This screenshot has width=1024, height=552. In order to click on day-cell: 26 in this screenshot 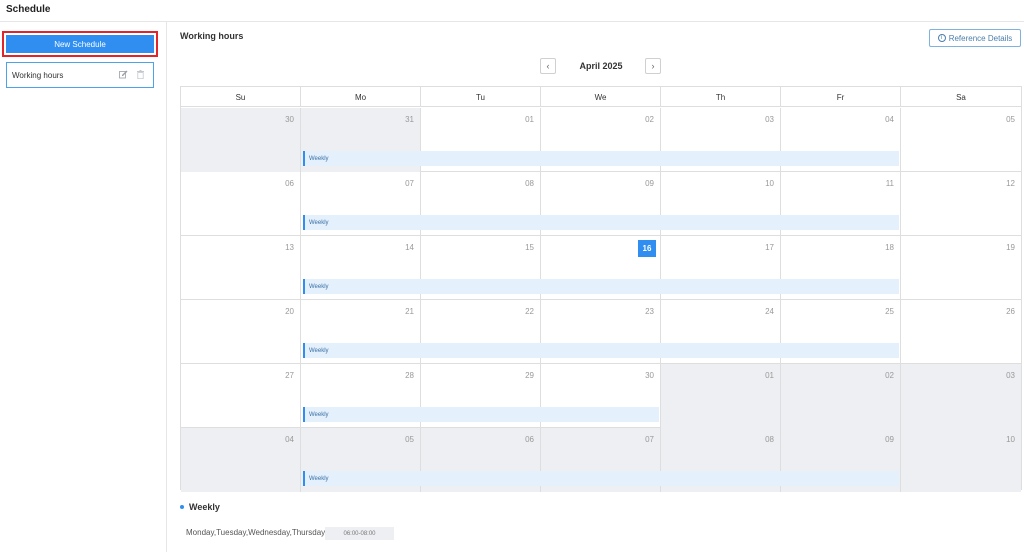, I will do `click(961, 332)`.